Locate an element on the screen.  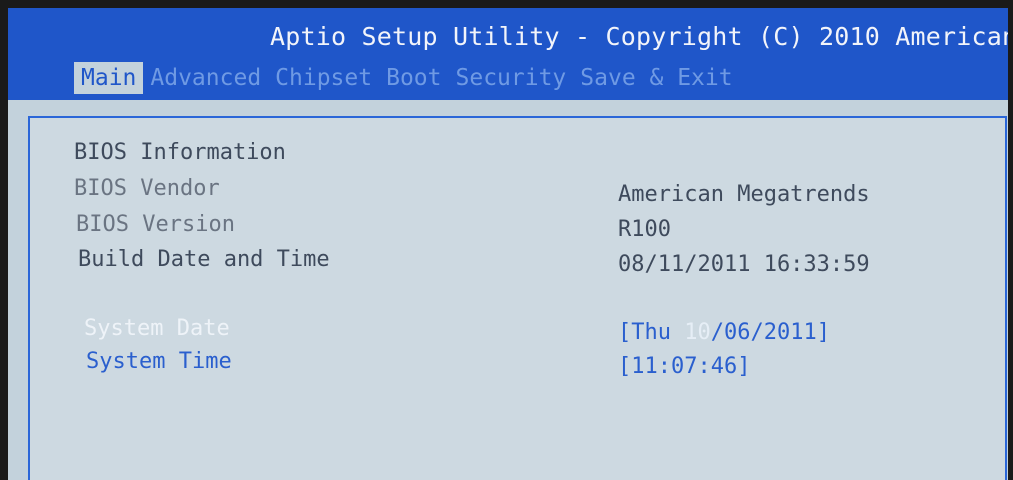
bios-vendor-label: BIOS Vendor is located at coordinates (147, 188).